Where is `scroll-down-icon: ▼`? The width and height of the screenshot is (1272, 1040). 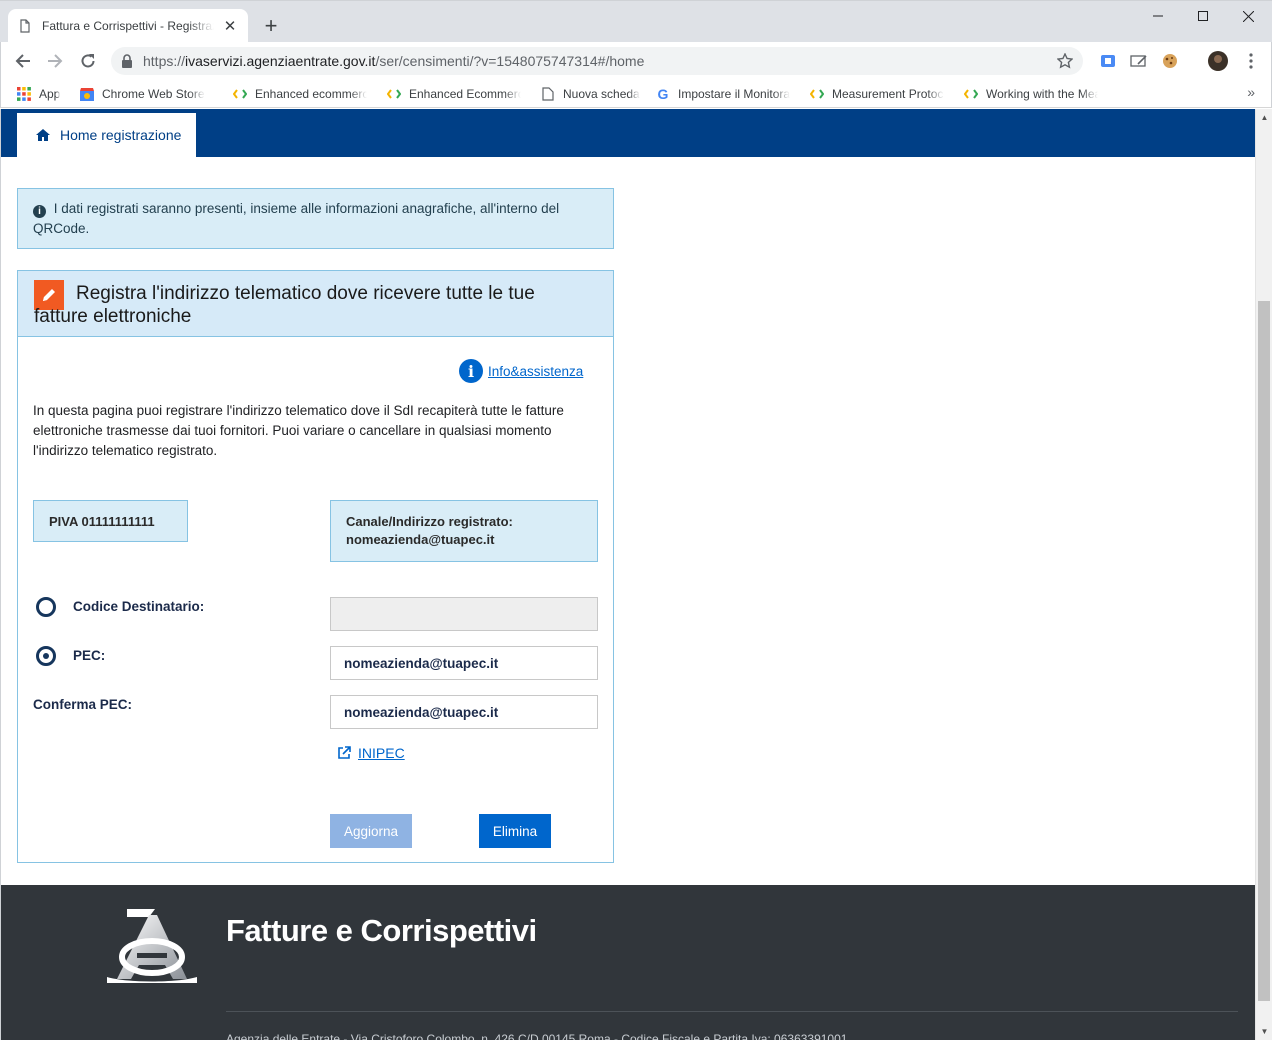
scroll-down-icon: ▼ is located at coordinates (1264, 1031).